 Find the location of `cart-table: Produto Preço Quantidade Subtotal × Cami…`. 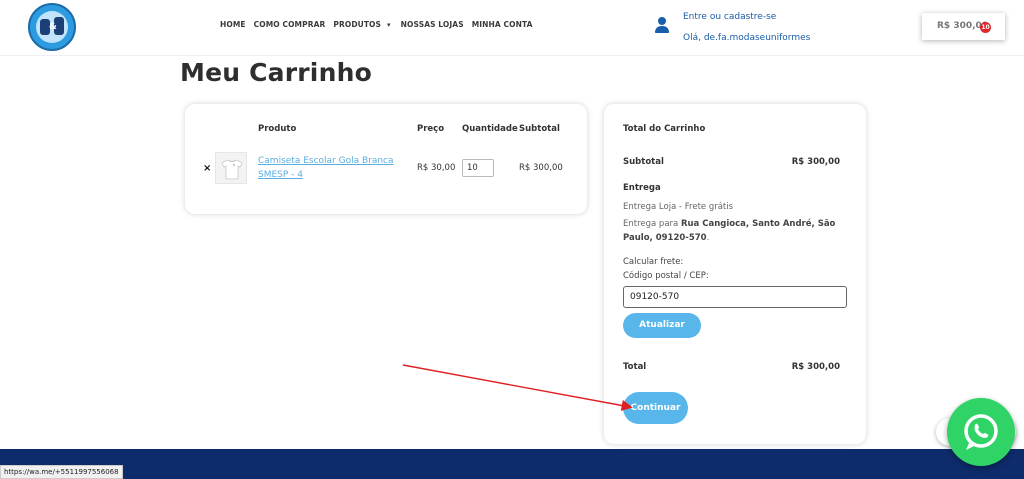

cart-table: Produto Preço Quantidade Subtotal × Cami… is located at coordinates (386, 159).